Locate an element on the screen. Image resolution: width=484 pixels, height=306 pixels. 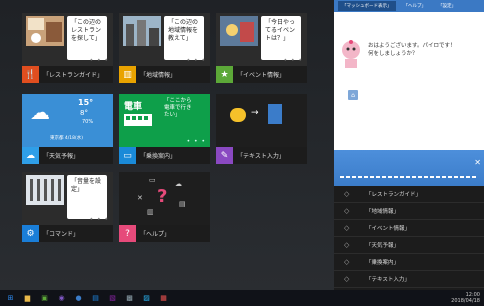
app-icon-4: ▨ is located at coordinates (146, 298).